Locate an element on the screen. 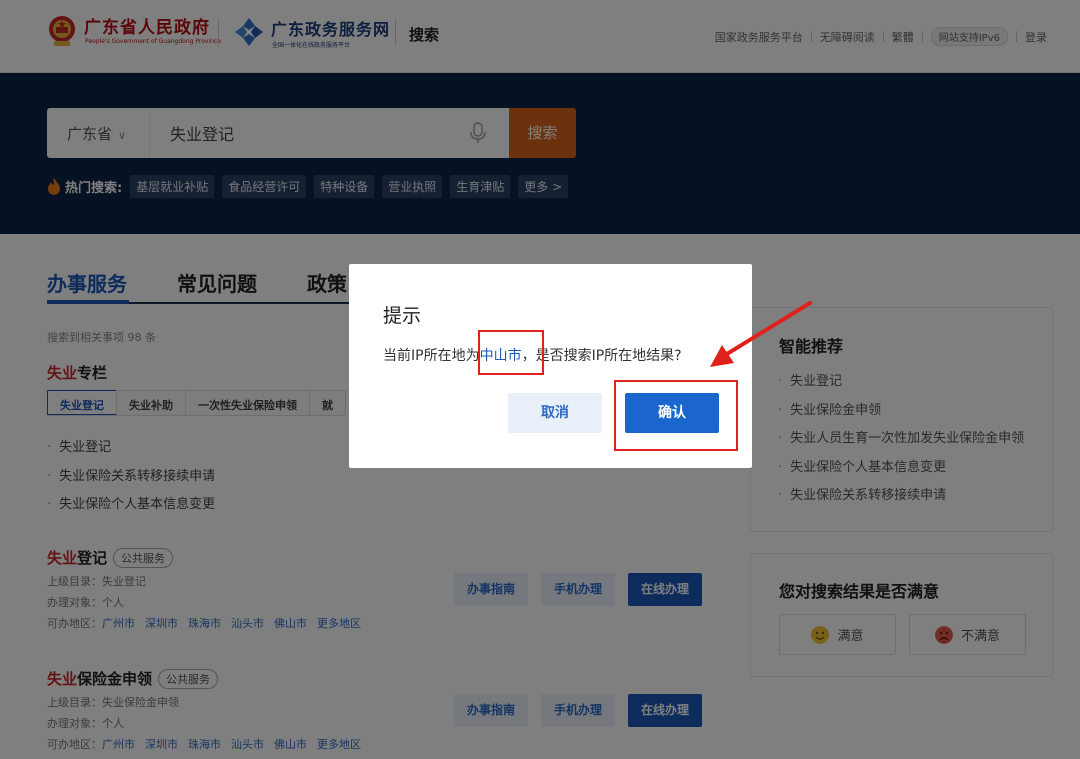 Image resolution: width=1080 pixels, height=759 pixels. annotation-arrow-icon is located at coordinates (761, 334).